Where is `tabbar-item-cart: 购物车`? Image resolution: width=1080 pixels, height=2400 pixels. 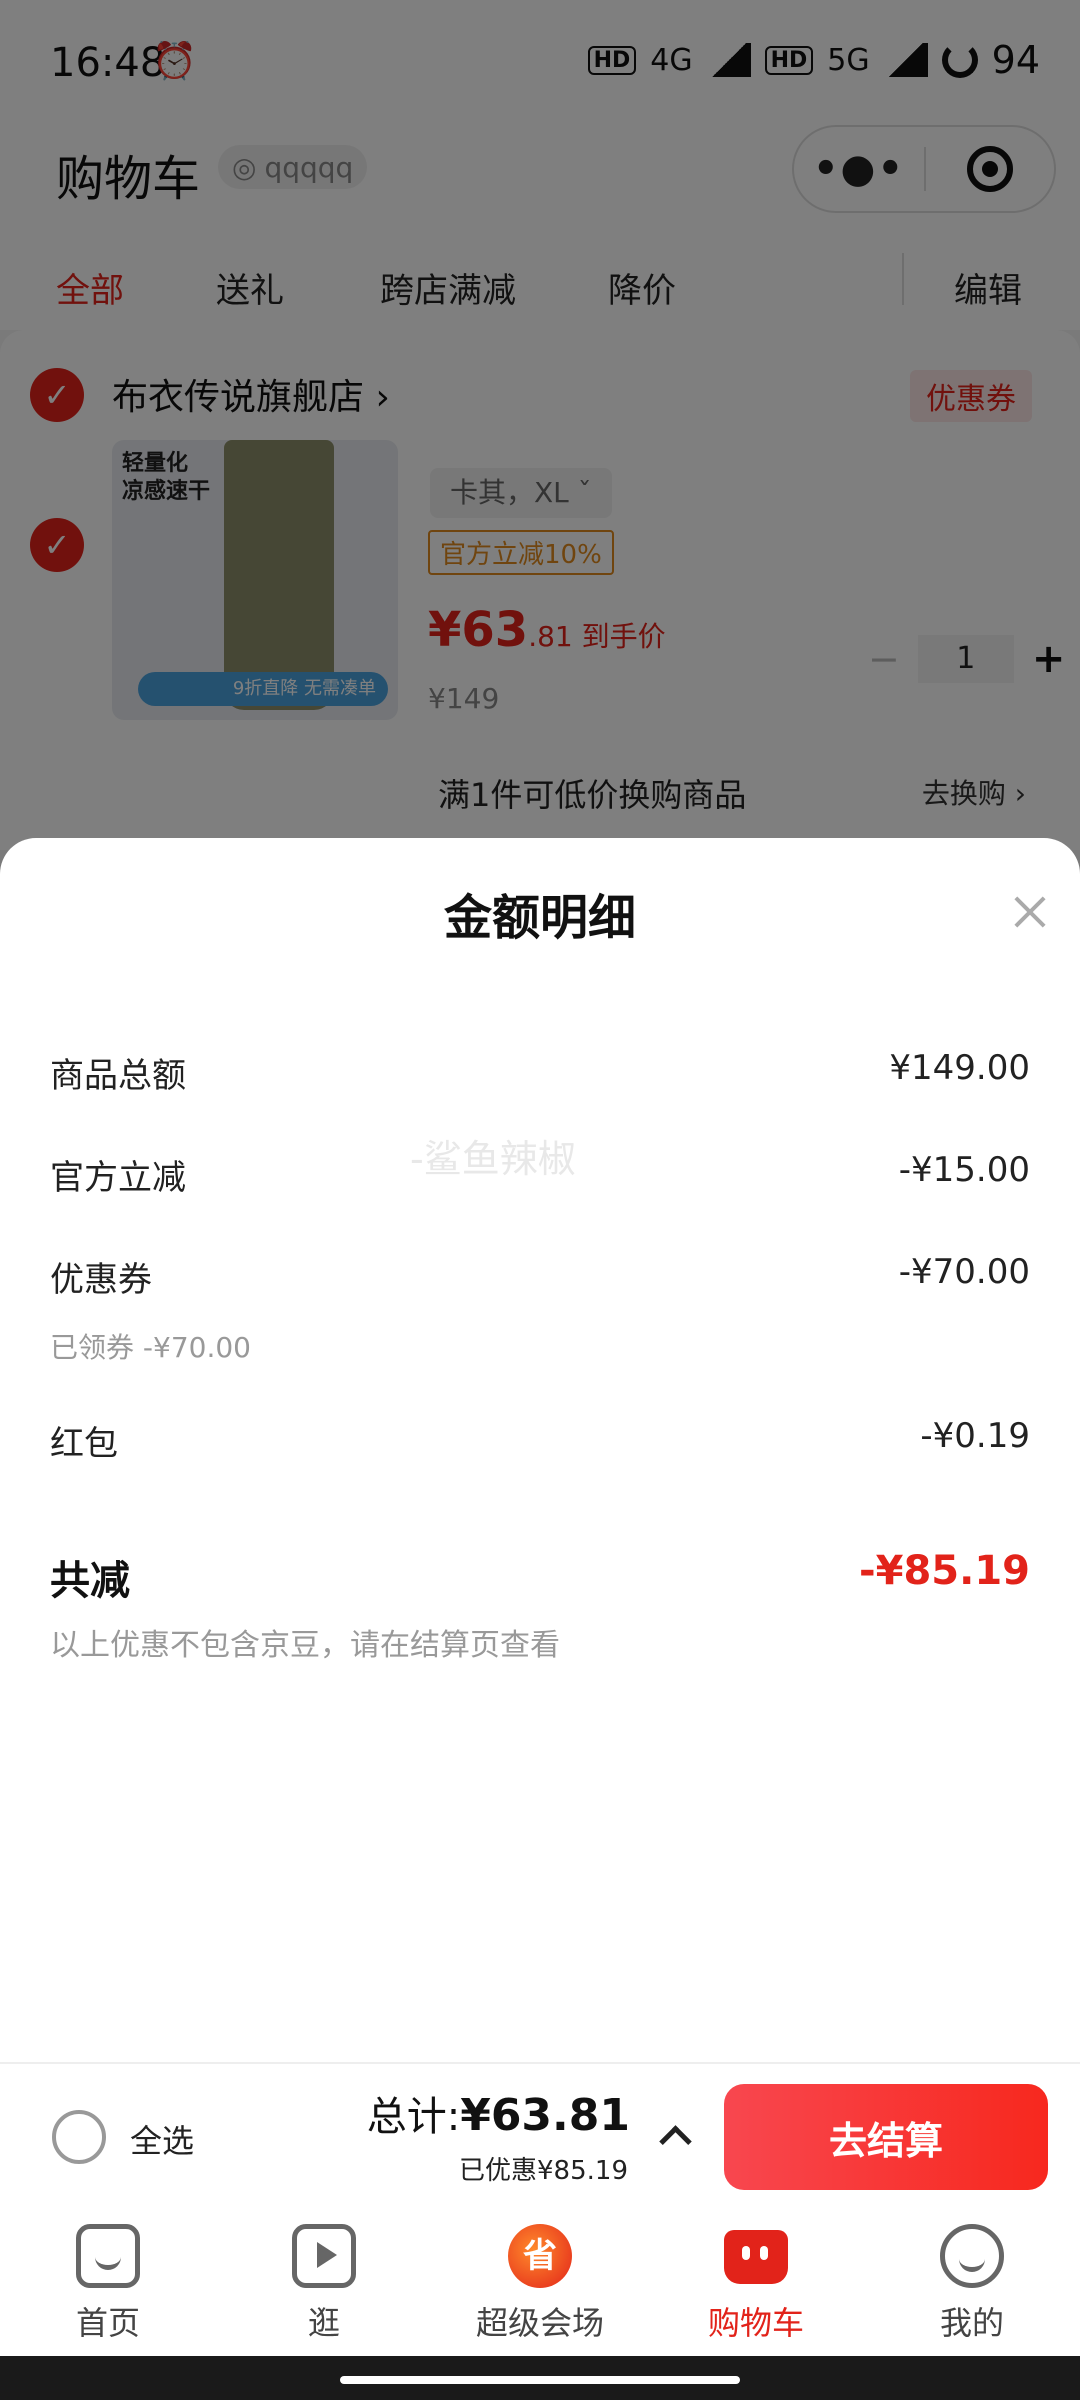 tabbar-item-cart: 购物车 is located at coordinates (756, 2281).